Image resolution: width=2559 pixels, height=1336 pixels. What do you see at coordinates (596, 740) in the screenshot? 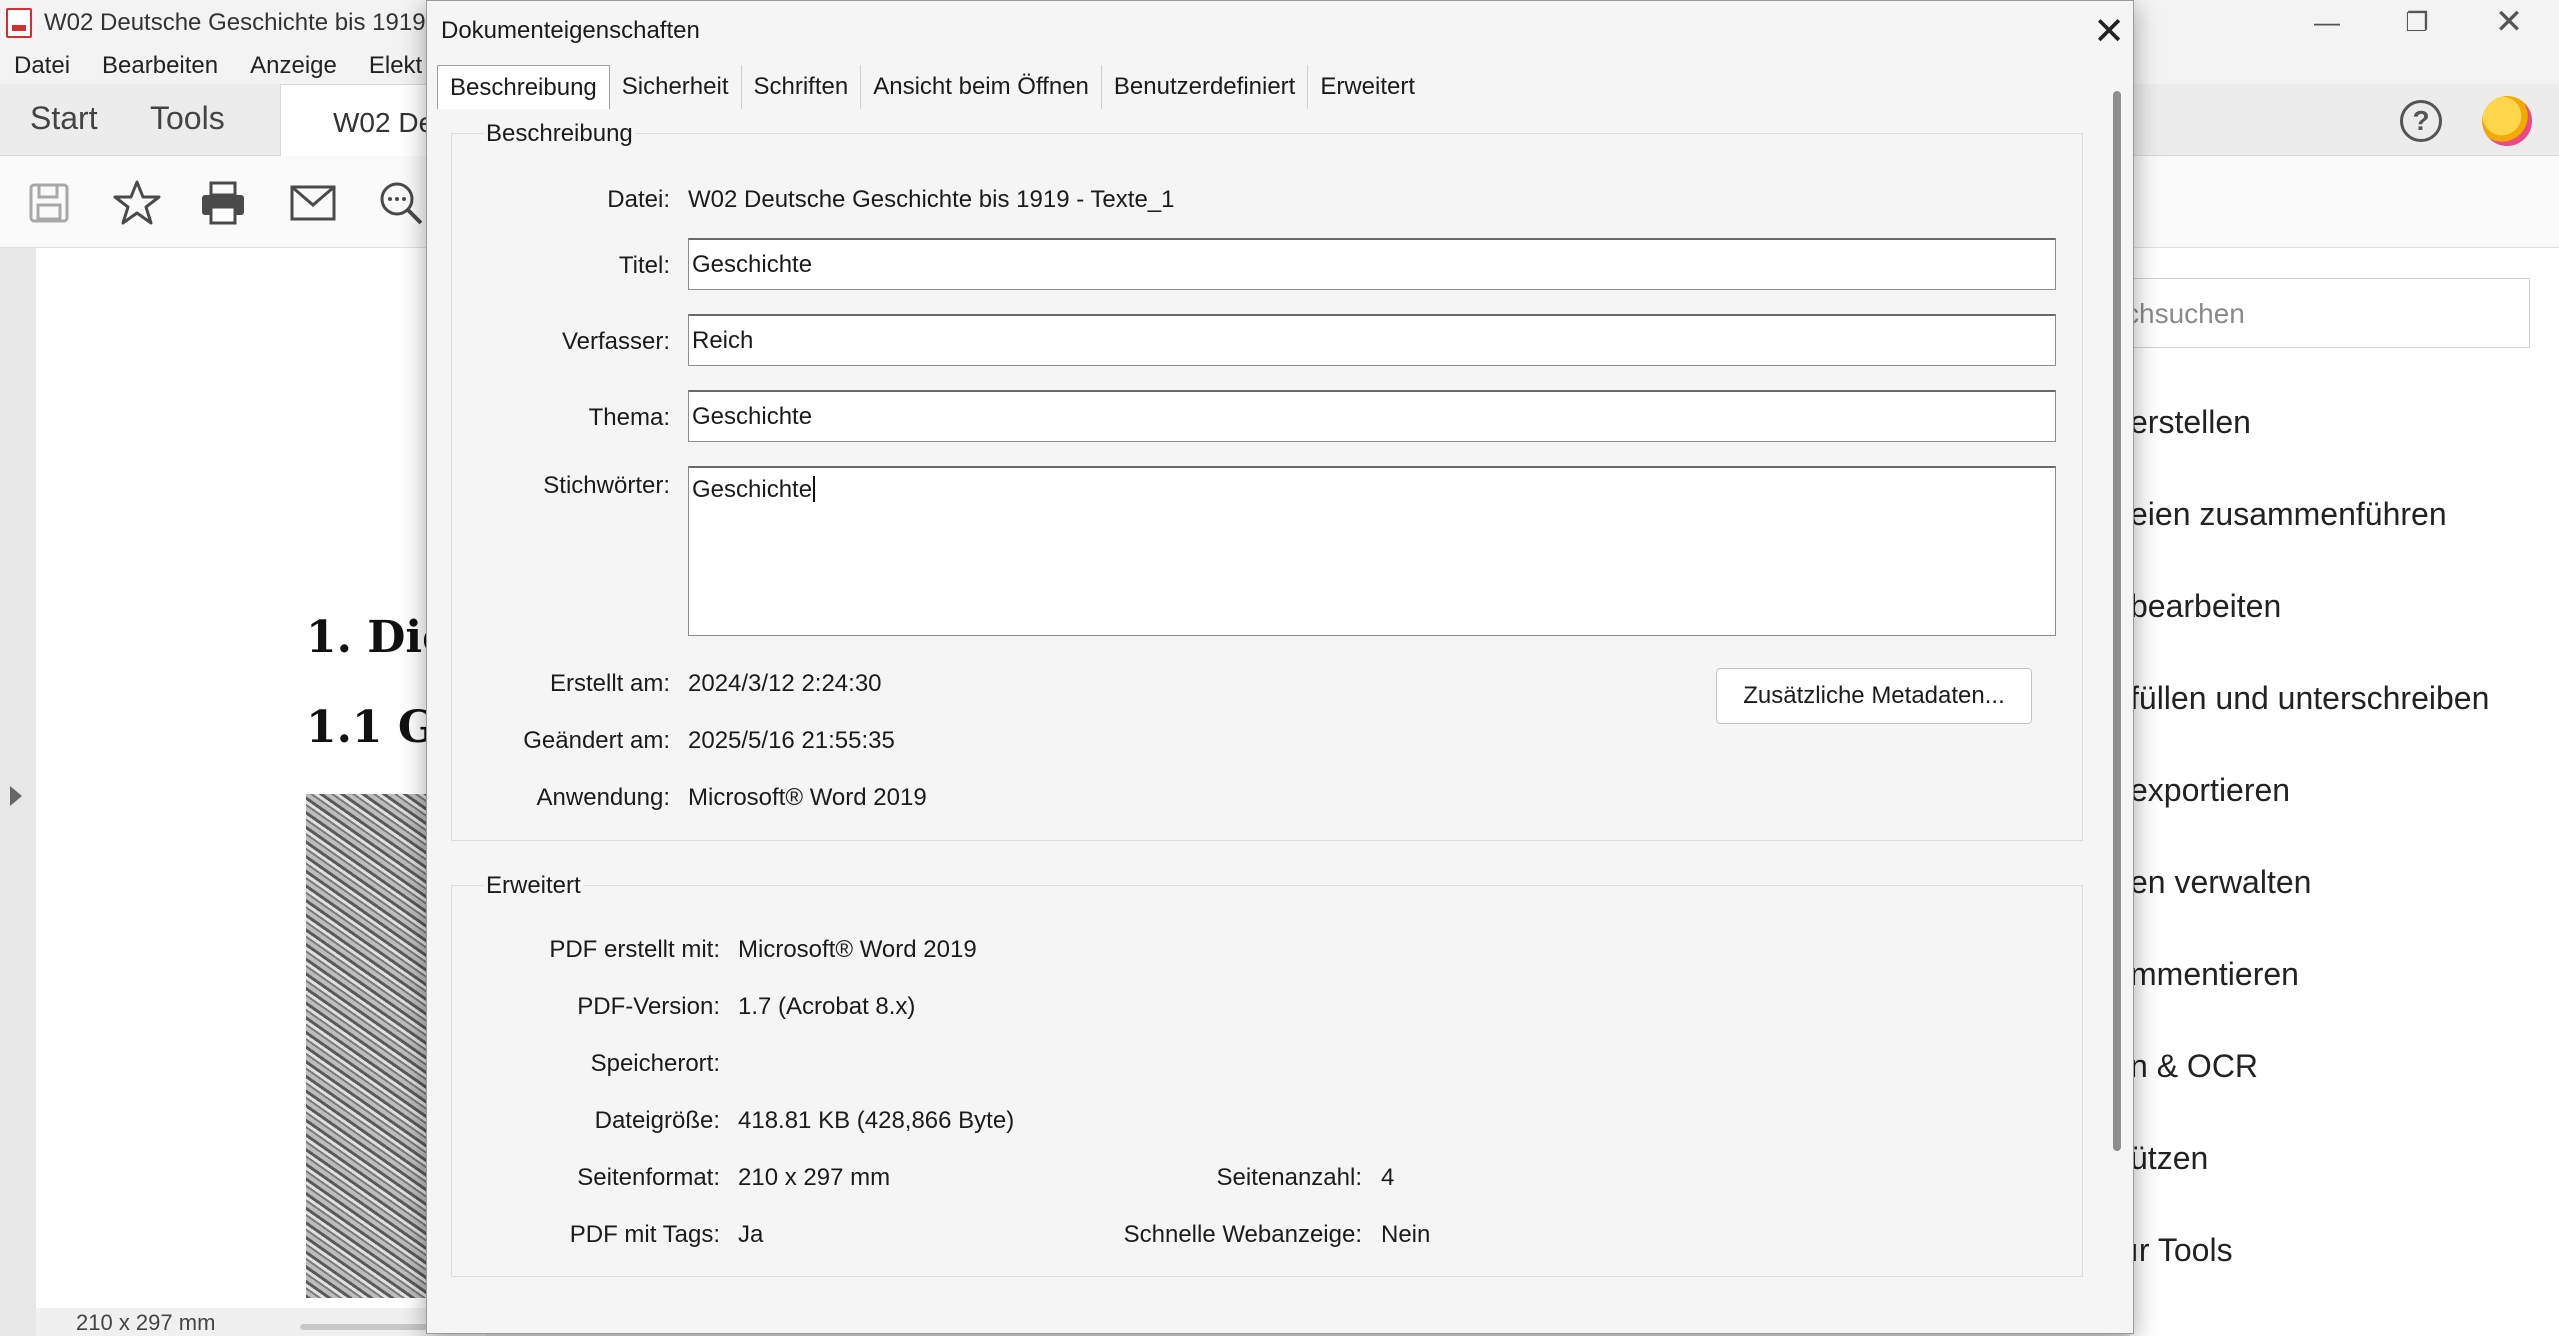
I see `modified-label: Geändert am:` at bounding box center [596, 740].